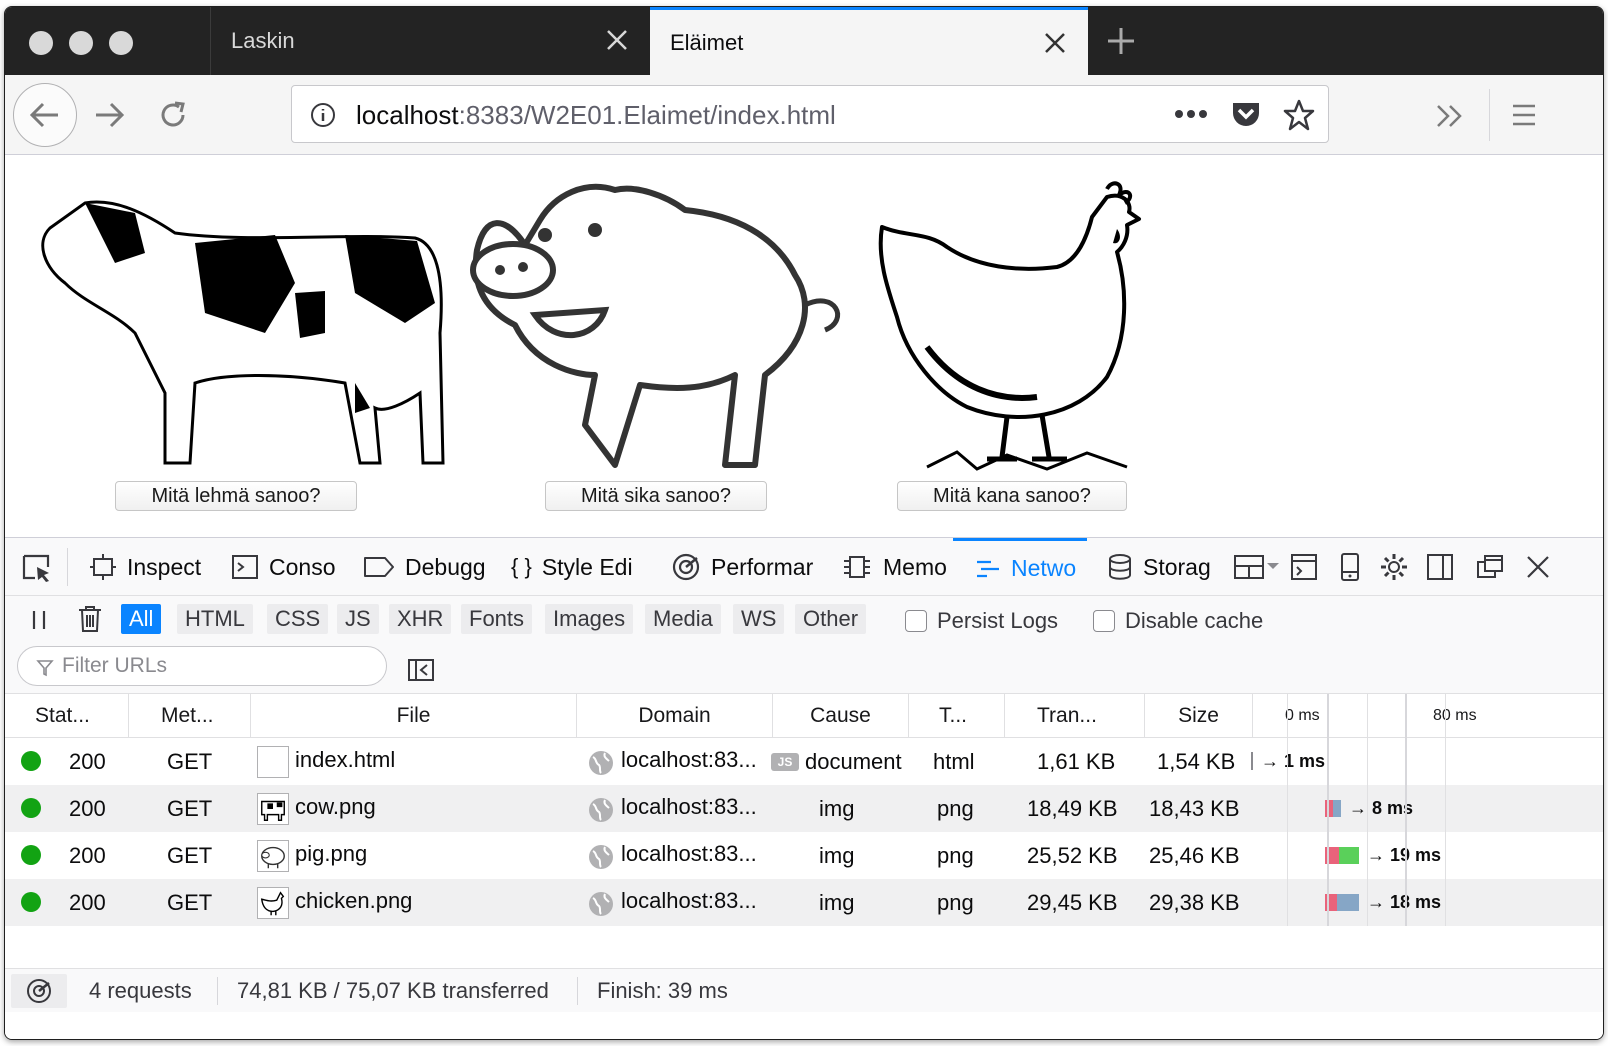 This screenshot has height=1046, width=1608. What do you see at coordinates (899, 567) in the screenshot?
I see `tab-memory: Memo` at bounding box center [899, 567].